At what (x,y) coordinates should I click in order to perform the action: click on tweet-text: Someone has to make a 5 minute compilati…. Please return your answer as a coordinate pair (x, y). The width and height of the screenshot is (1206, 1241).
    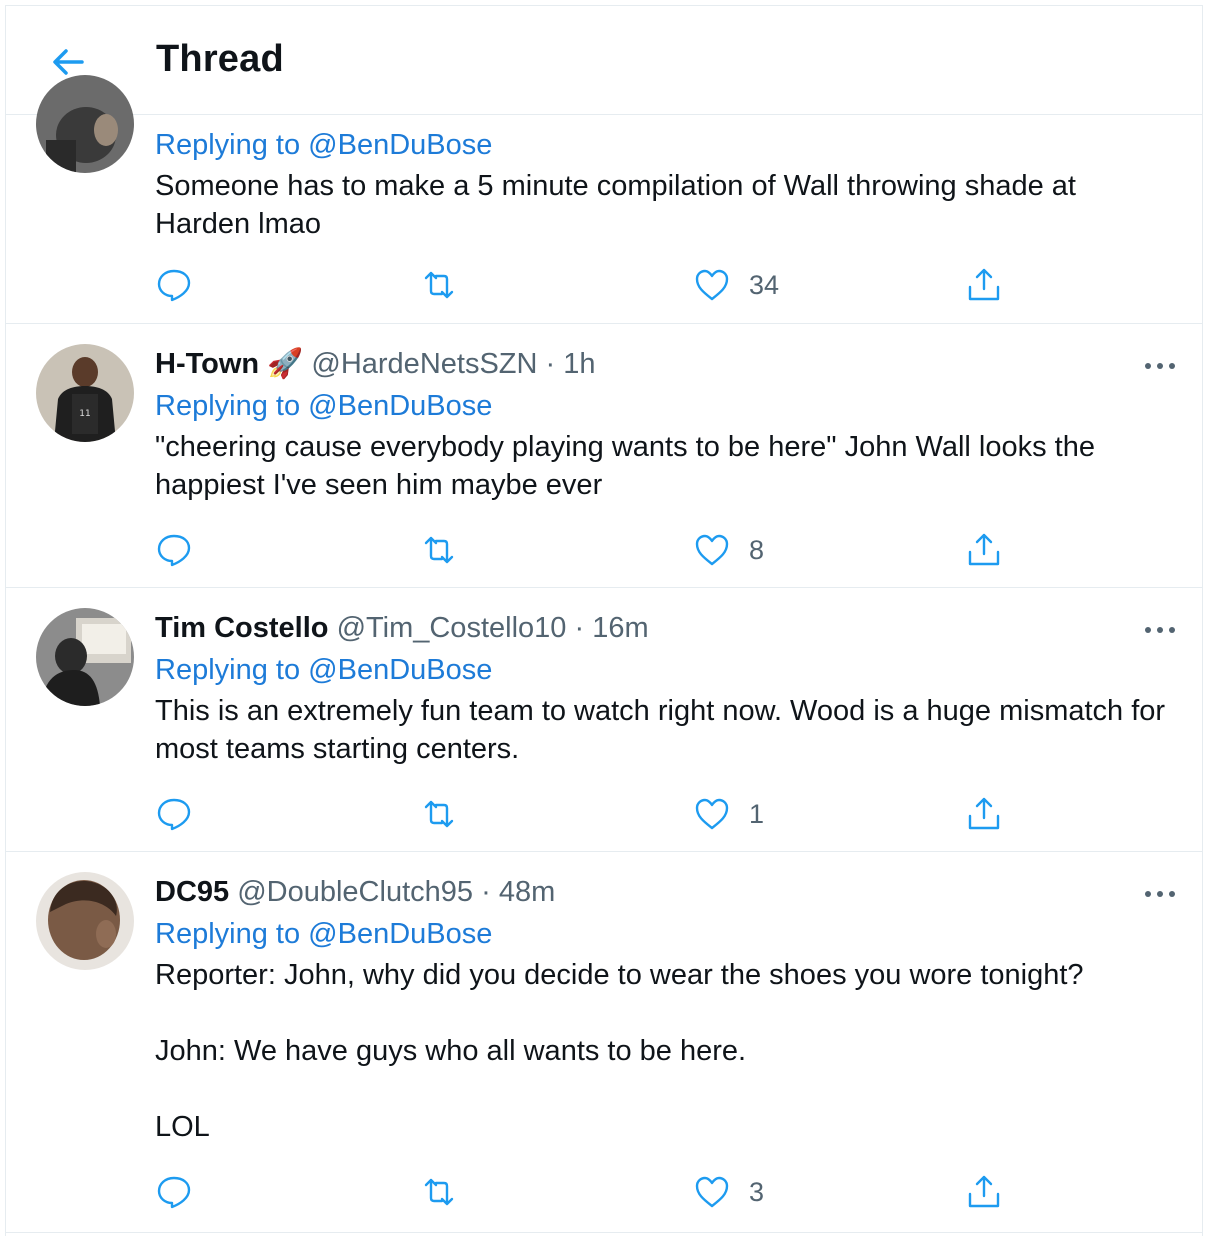
    Looking at the image, I should click on (620, 205).